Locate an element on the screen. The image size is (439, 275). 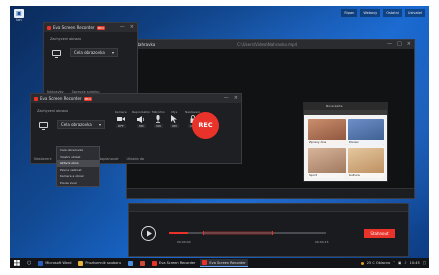
desktop-shortcut: ▣ Icn is located at coordinates (19, 16).